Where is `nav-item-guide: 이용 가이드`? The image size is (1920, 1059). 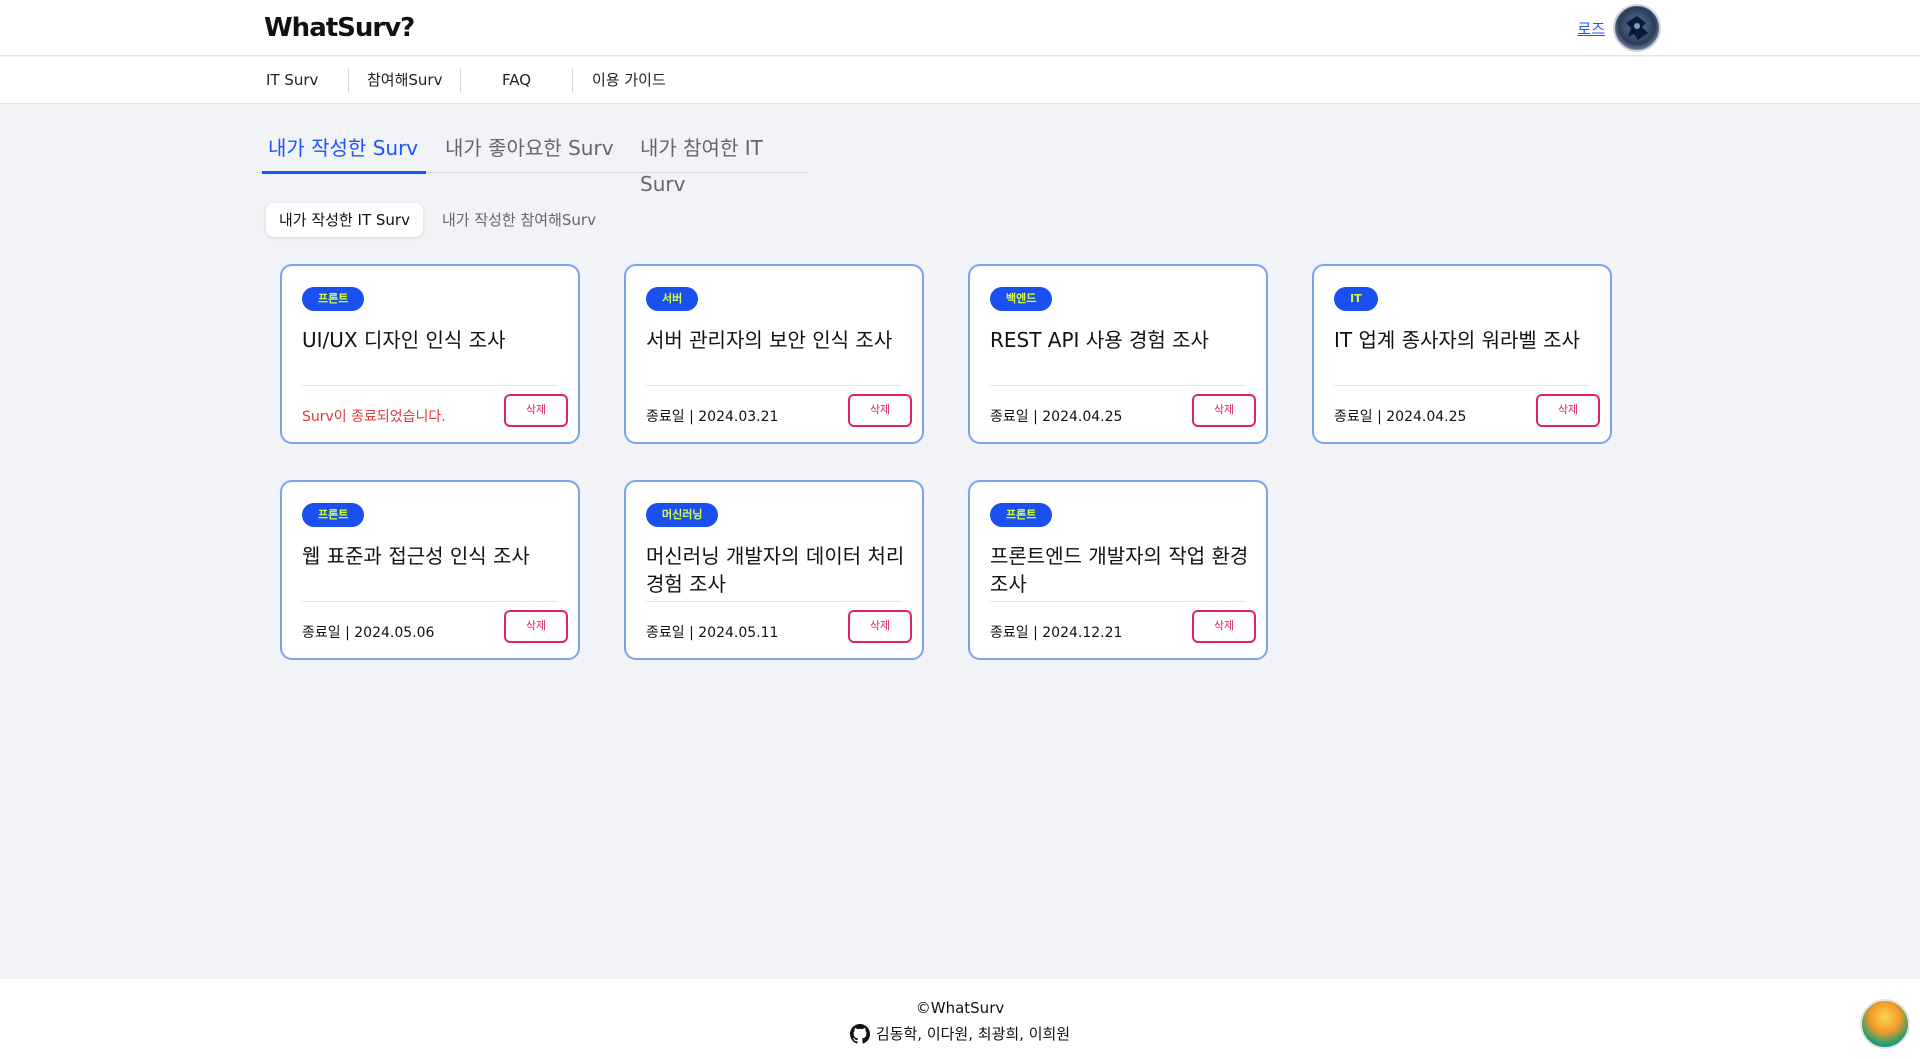
nav-item-guide: 이용 가이드 is located at coordinates (629, 80).